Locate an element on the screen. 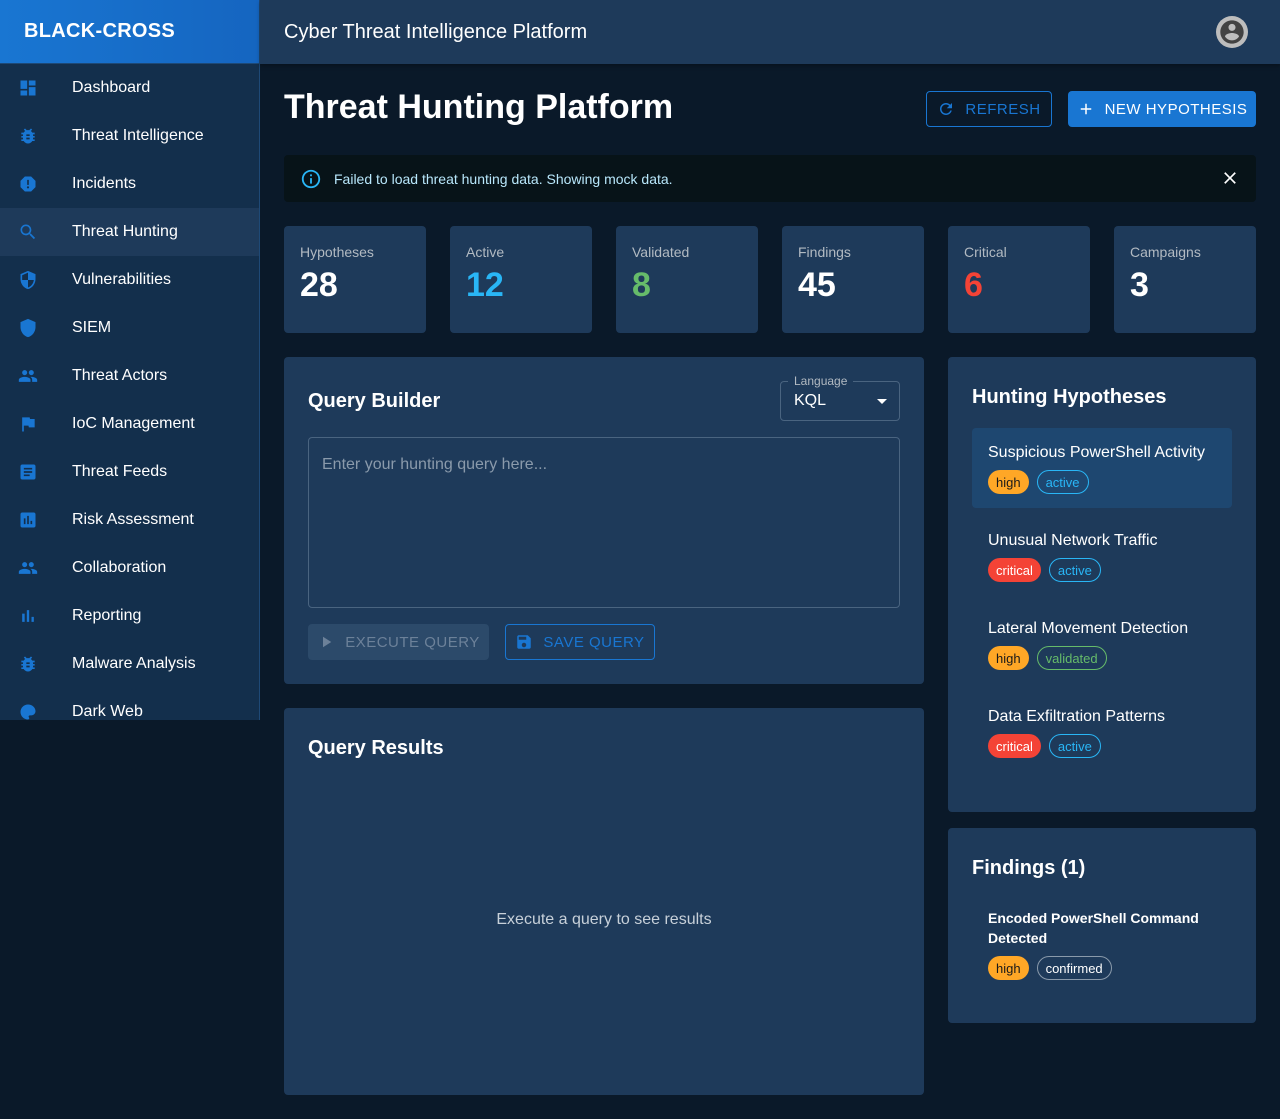  sidebar-item-malware-analysis: Malware Analysis is located at coordinates (129, 664).